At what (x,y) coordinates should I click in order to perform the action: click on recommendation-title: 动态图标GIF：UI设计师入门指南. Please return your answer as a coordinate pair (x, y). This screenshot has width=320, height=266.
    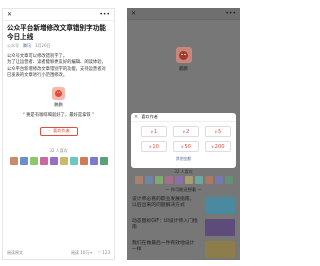
    Looking at the image, I should click on (165, 225).